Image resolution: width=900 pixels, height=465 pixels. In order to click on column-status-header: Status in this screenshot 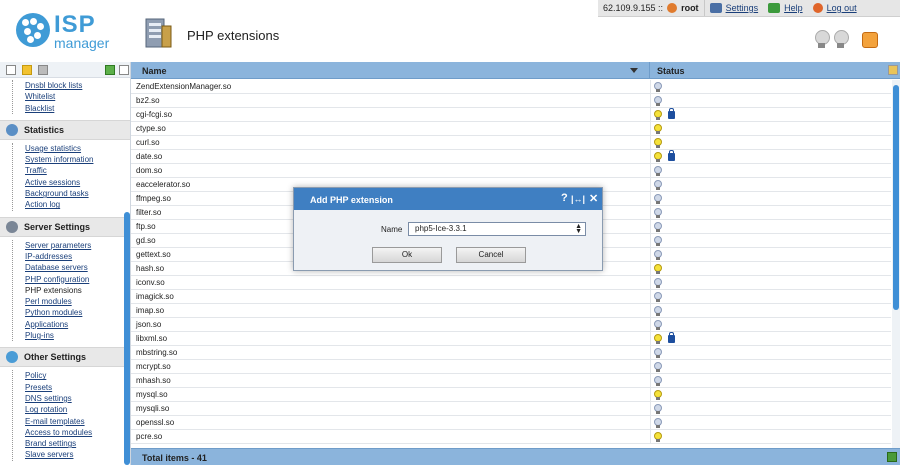, I will do `click(671, 71)`.